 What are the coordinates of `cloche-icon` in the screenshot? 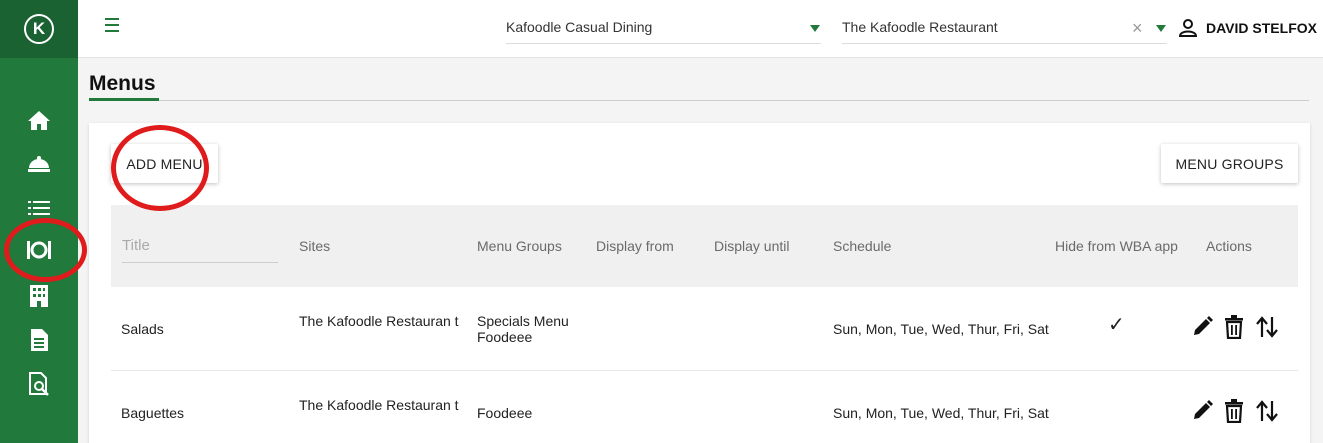 It's located at (39, 164).